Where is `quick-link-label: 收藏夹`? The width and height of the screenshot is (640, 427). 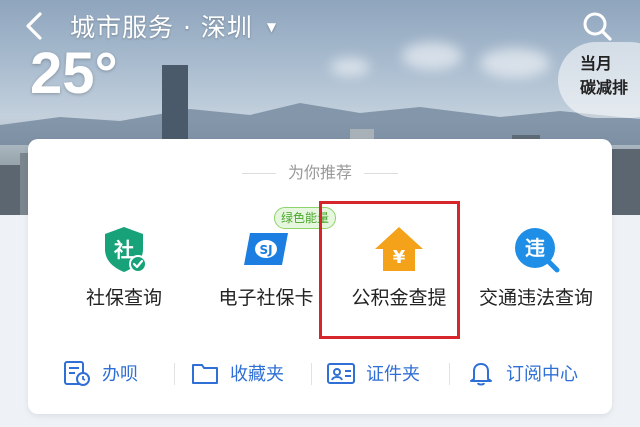 quick-link-label: 收藏夹 is located at coordinates (257, 374).